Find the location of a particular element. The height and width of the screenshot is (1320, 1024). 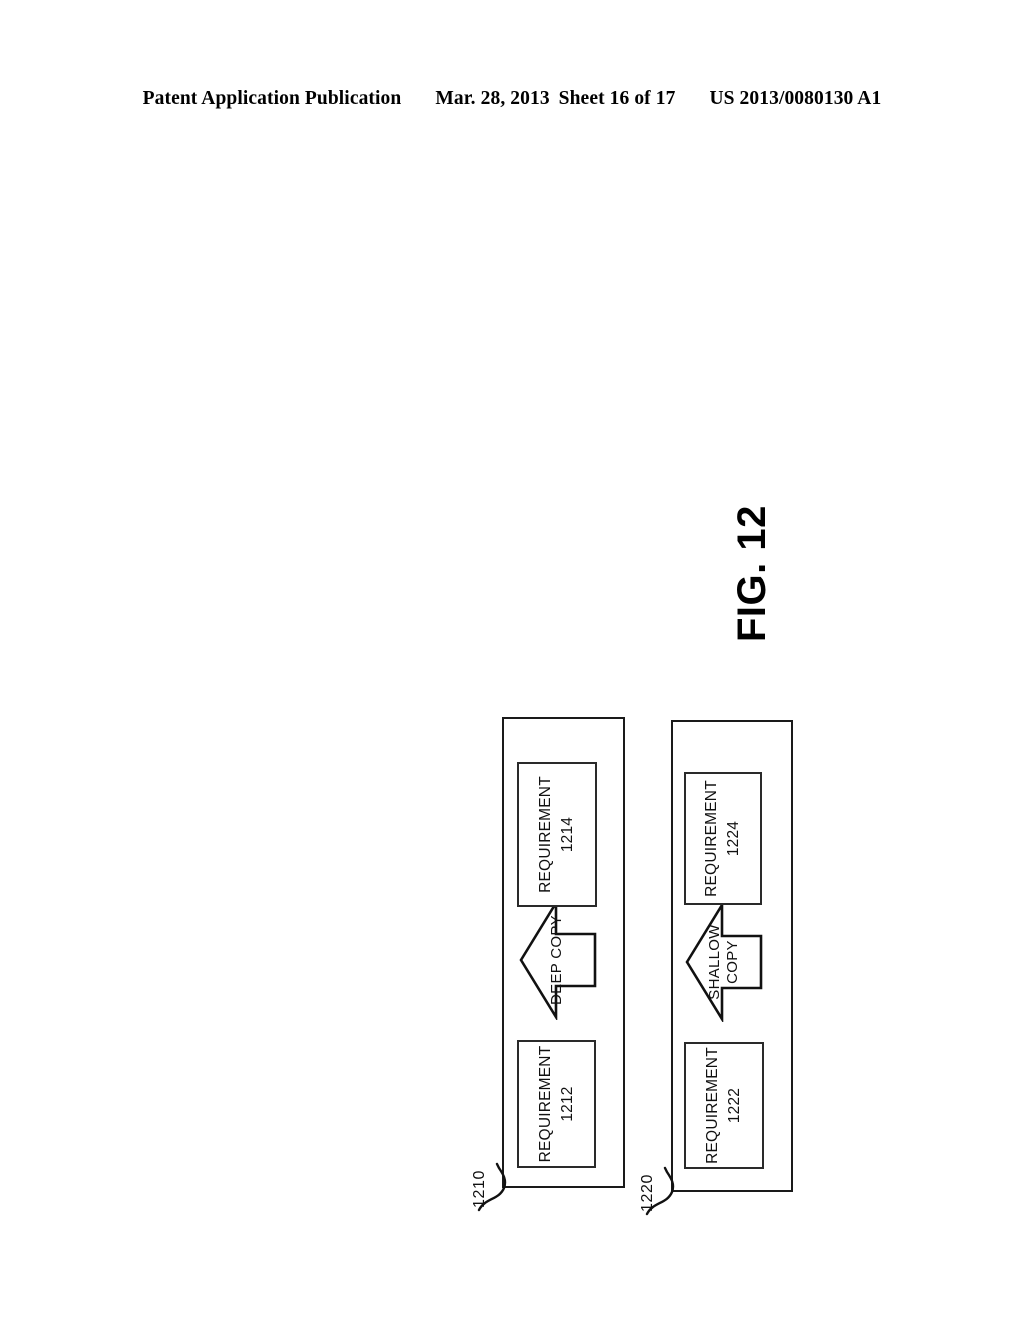

requirement-box-1222-number: 1222 is located at coordinates (734, 1105).